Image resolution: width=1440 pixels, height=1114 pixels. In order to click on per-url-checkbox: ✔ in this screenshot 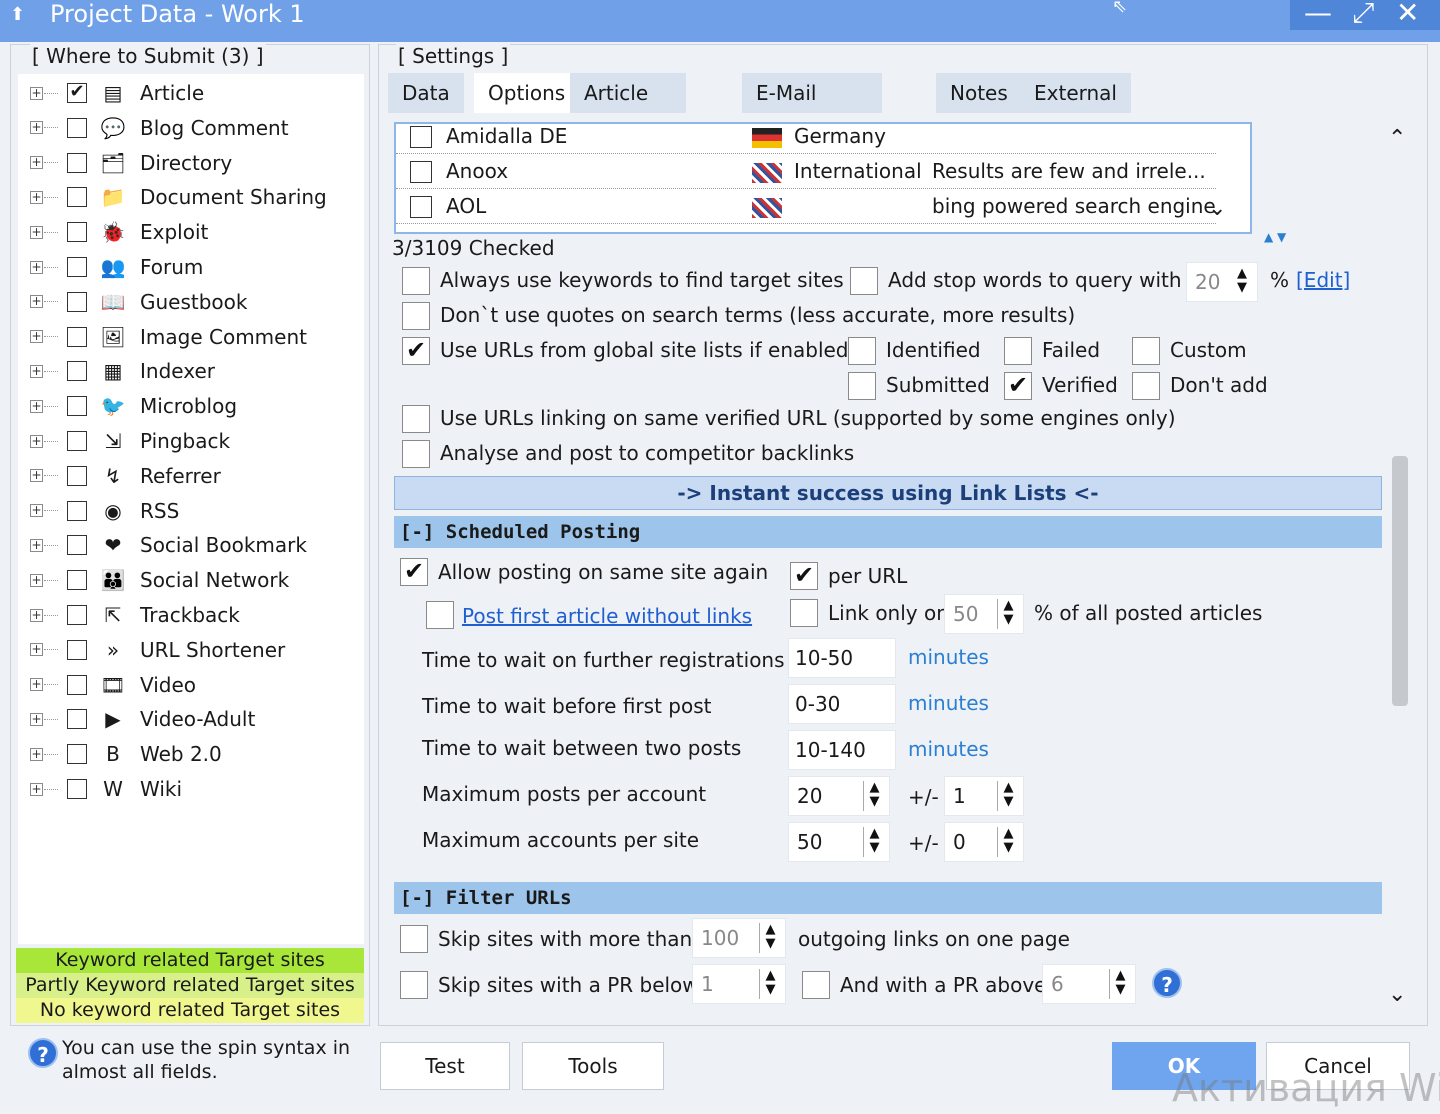, I will do `click(804, 576)`.